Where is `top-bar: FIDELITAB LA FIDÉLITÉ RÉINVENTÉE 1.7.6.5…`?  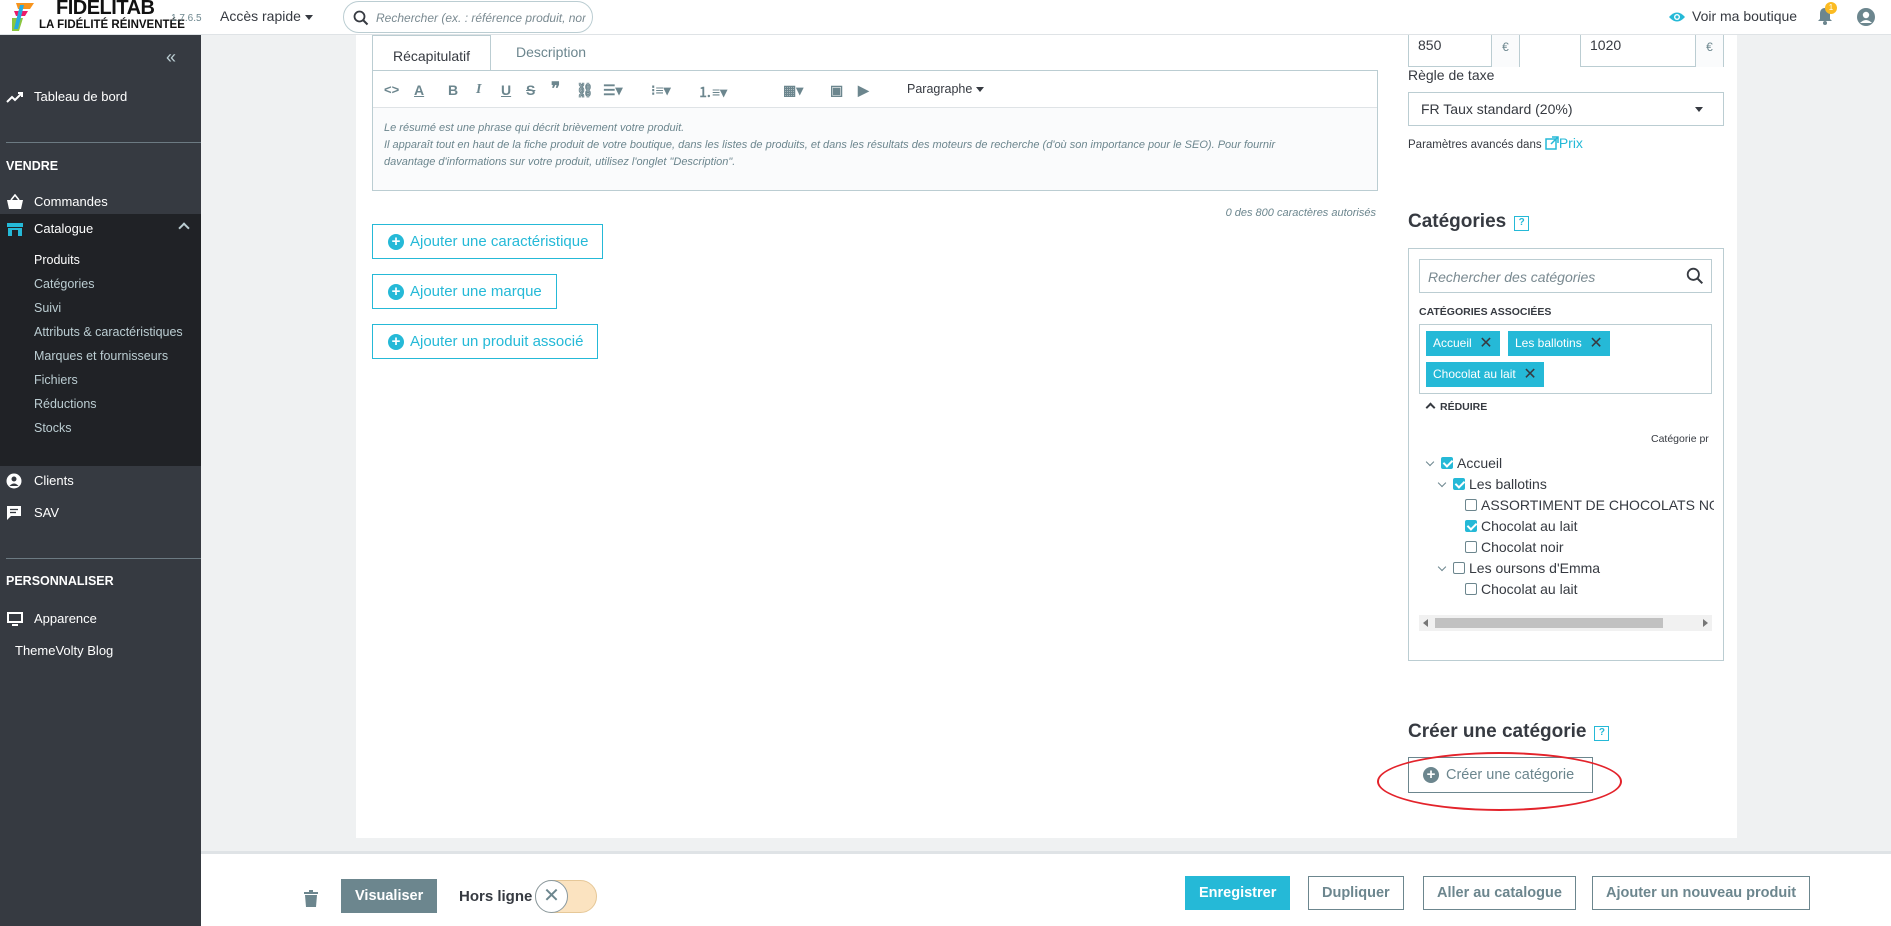 top-bar: FIDELITAB LA FIDÉLITÉ RÉINVENTÉE 1.7.6.5… is located at coordinates (945, 17).